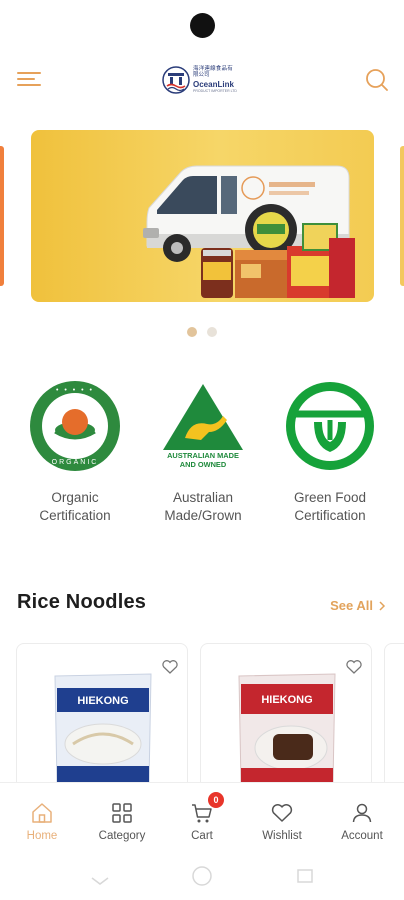  I want to click on australian-badge-line2: AND OWNED, so click(203, 464).